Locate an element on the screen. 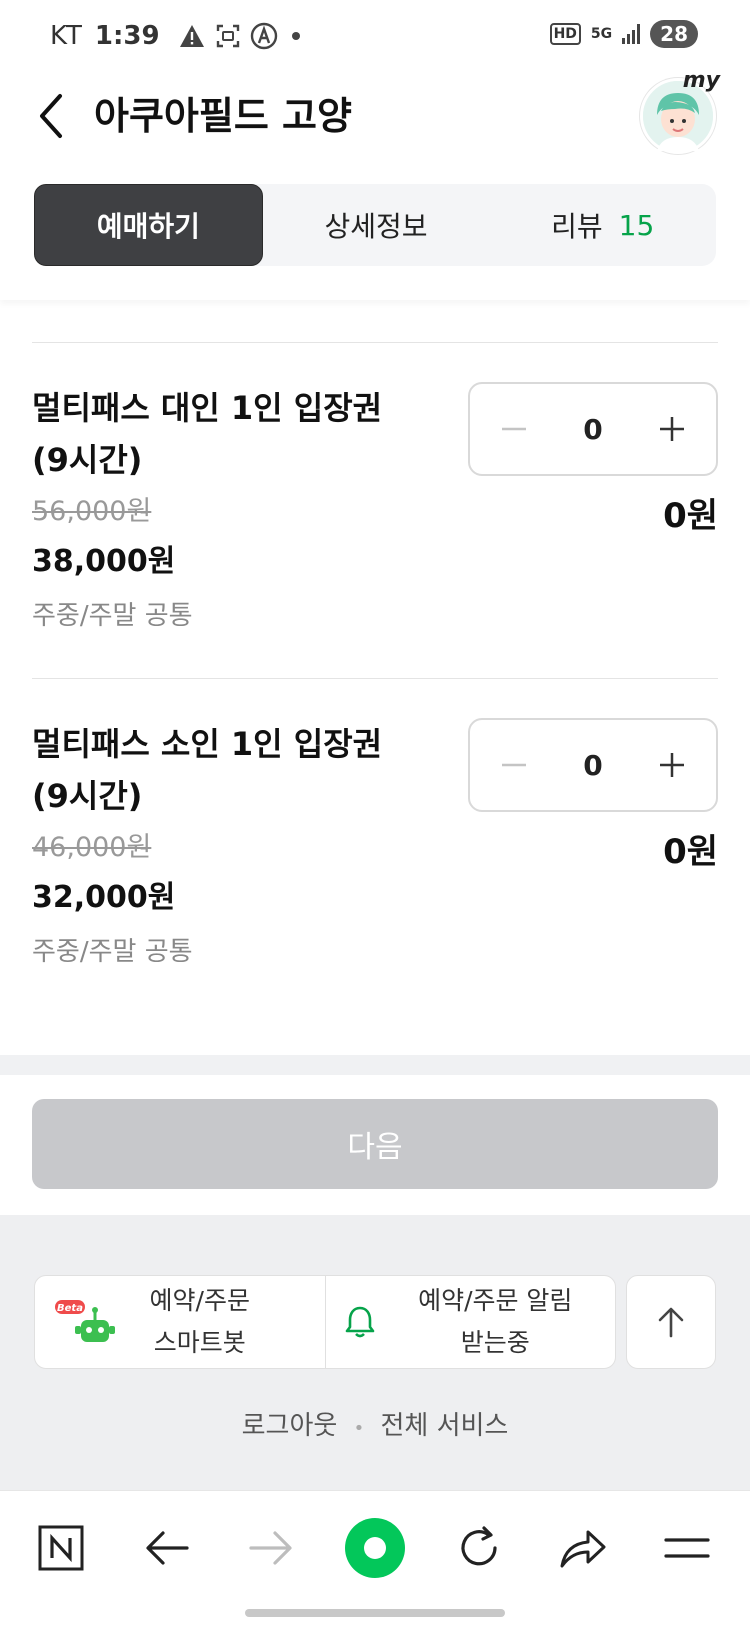 The height and width of the screenshot is (1625, 750). browser-forward-button is located at coordinates (271, 1548).